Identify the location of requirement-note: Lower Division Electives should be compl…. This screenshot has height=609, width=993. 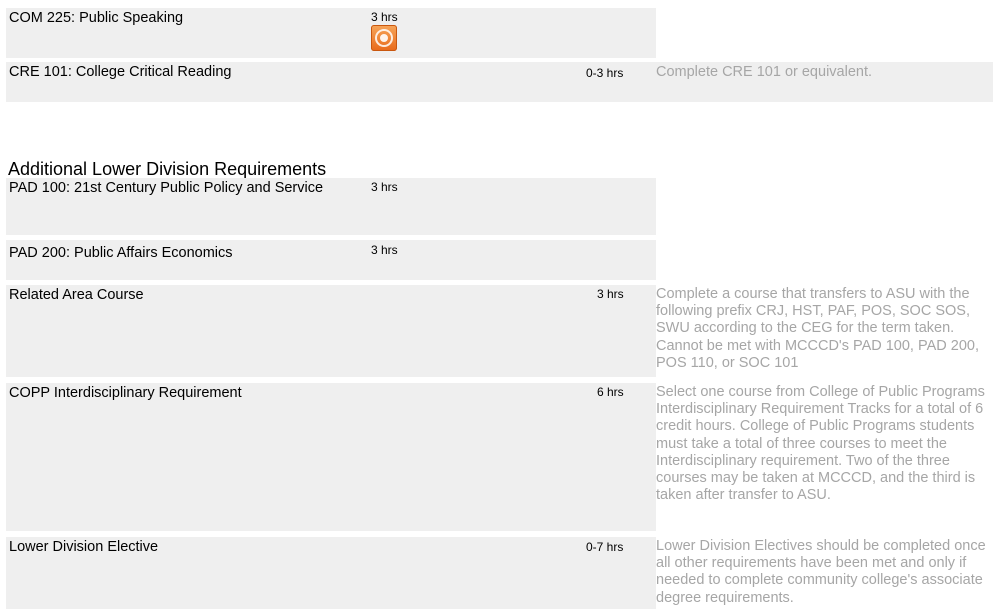
(821, 572).